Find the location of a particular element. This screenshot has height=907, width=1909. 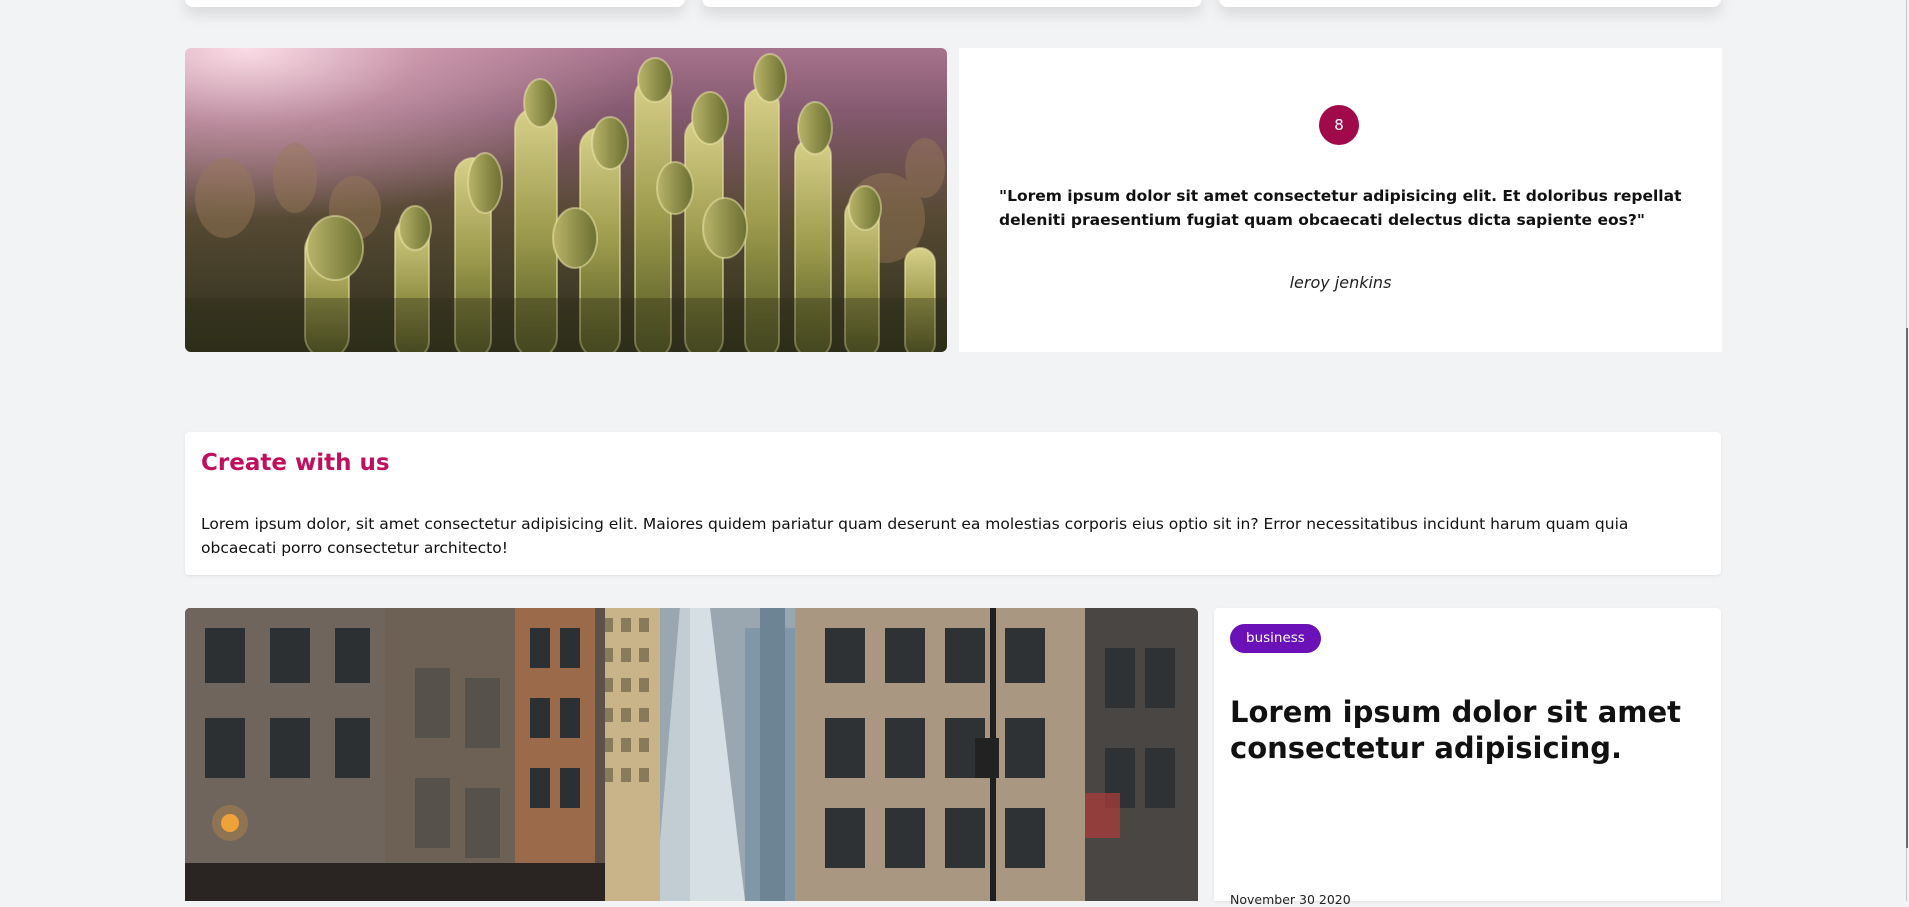

cactus-illustration is located at coordinates (566, 202).